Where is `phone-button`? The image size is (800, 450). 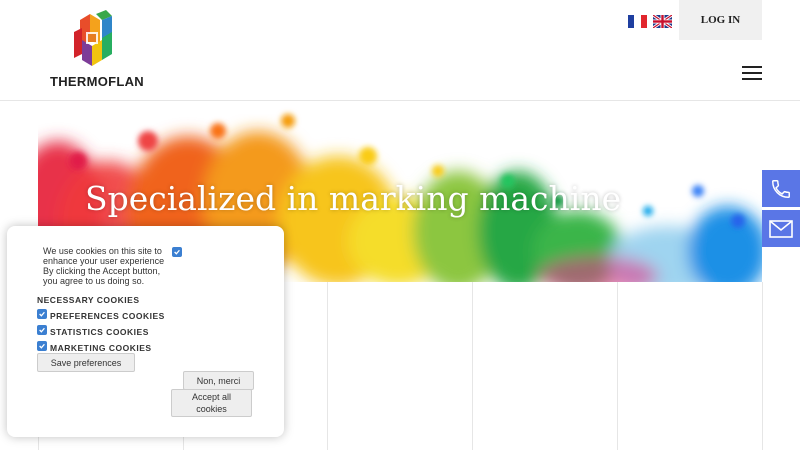 phone-button is located at coordinates (781, 188).